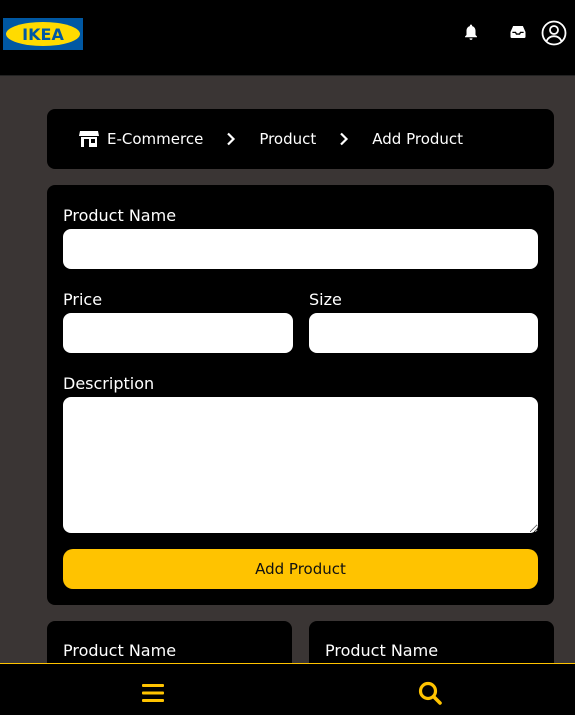  Describe the element at coordinates (178, 333) in the screenshot. I see `price-input` at that location.